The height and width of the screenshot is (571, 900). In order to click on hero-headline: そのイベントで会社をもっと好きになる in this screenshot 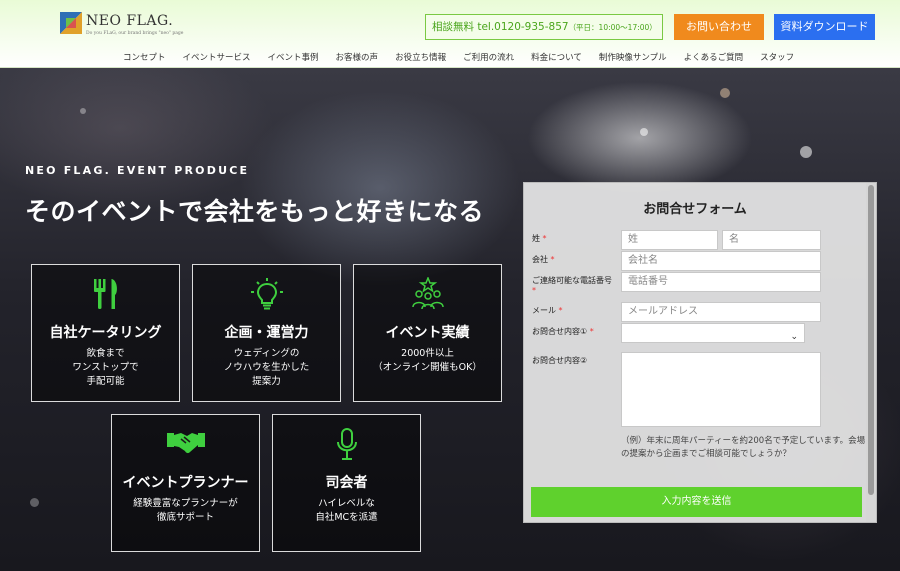, I will do `click(255, 211)`.